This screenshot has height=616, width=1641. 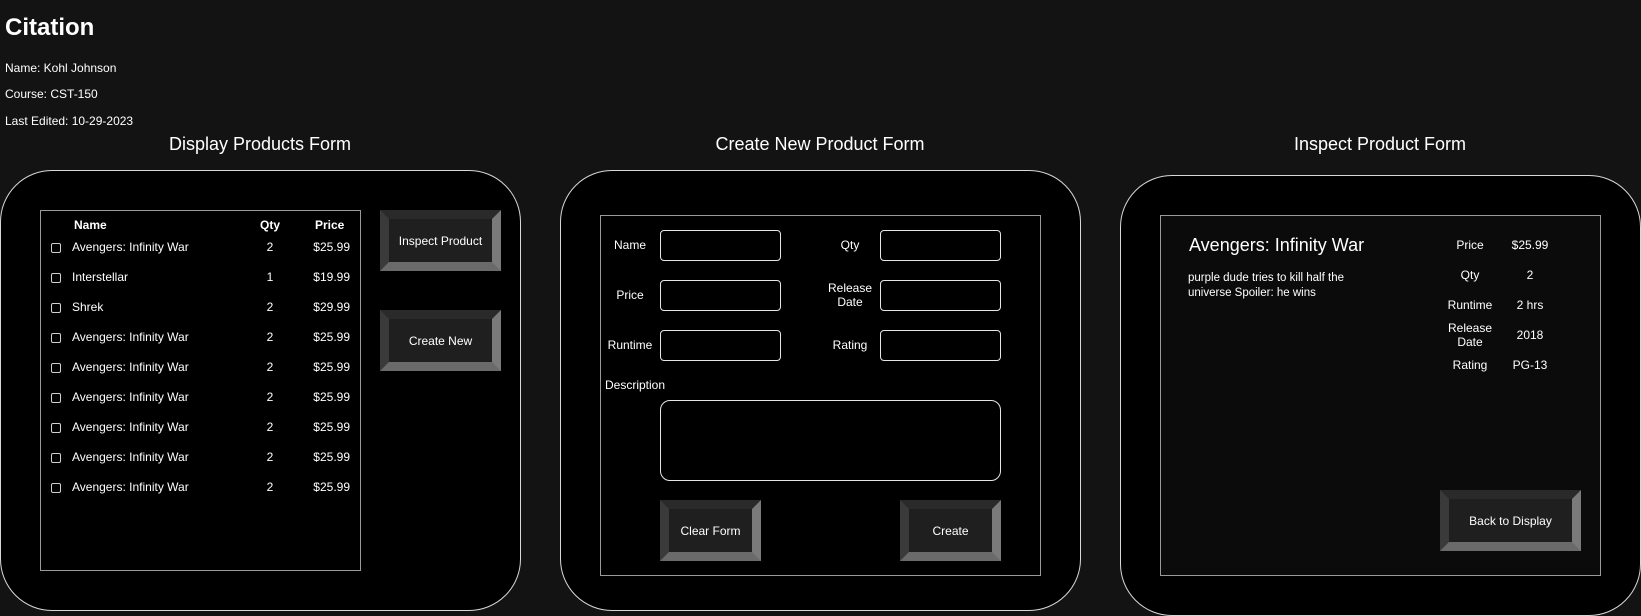 What do you see at coordinates (330, 277) in the screenshot?
I see `row-price: $19.99` at bounding box center [330, 277].